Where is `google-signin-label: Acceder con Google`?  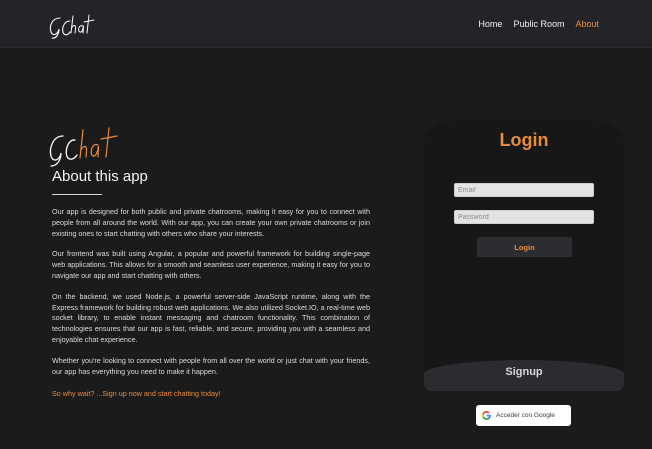
google-signin-label: Acceder con Google is located at coordinates (525, 415).